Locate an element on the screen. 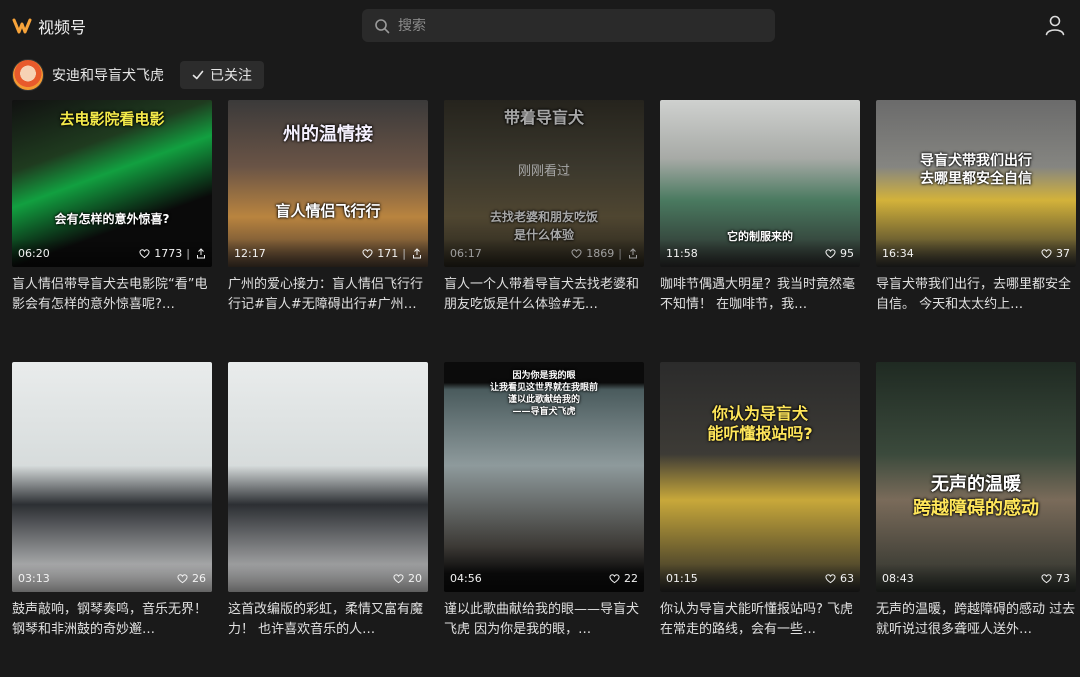  video-duration: 06:17 is located at coordinates (466, 253).